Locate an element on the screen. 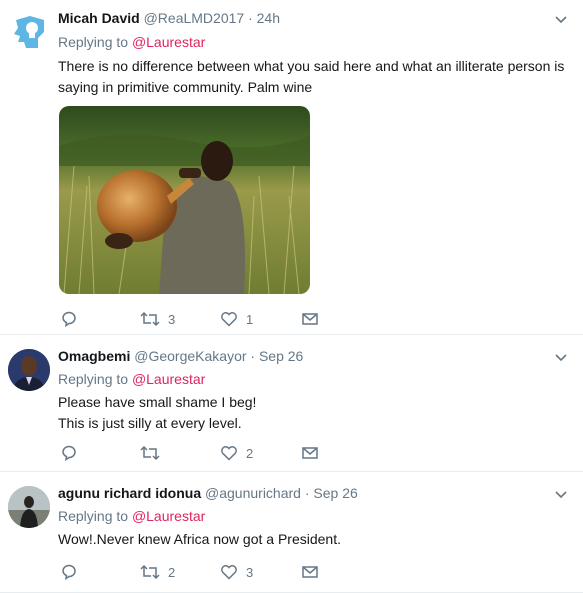 Image resolution: width=583 pixels, height=593 pixels. default-avatar-icon is located at coordinates (29, 32).